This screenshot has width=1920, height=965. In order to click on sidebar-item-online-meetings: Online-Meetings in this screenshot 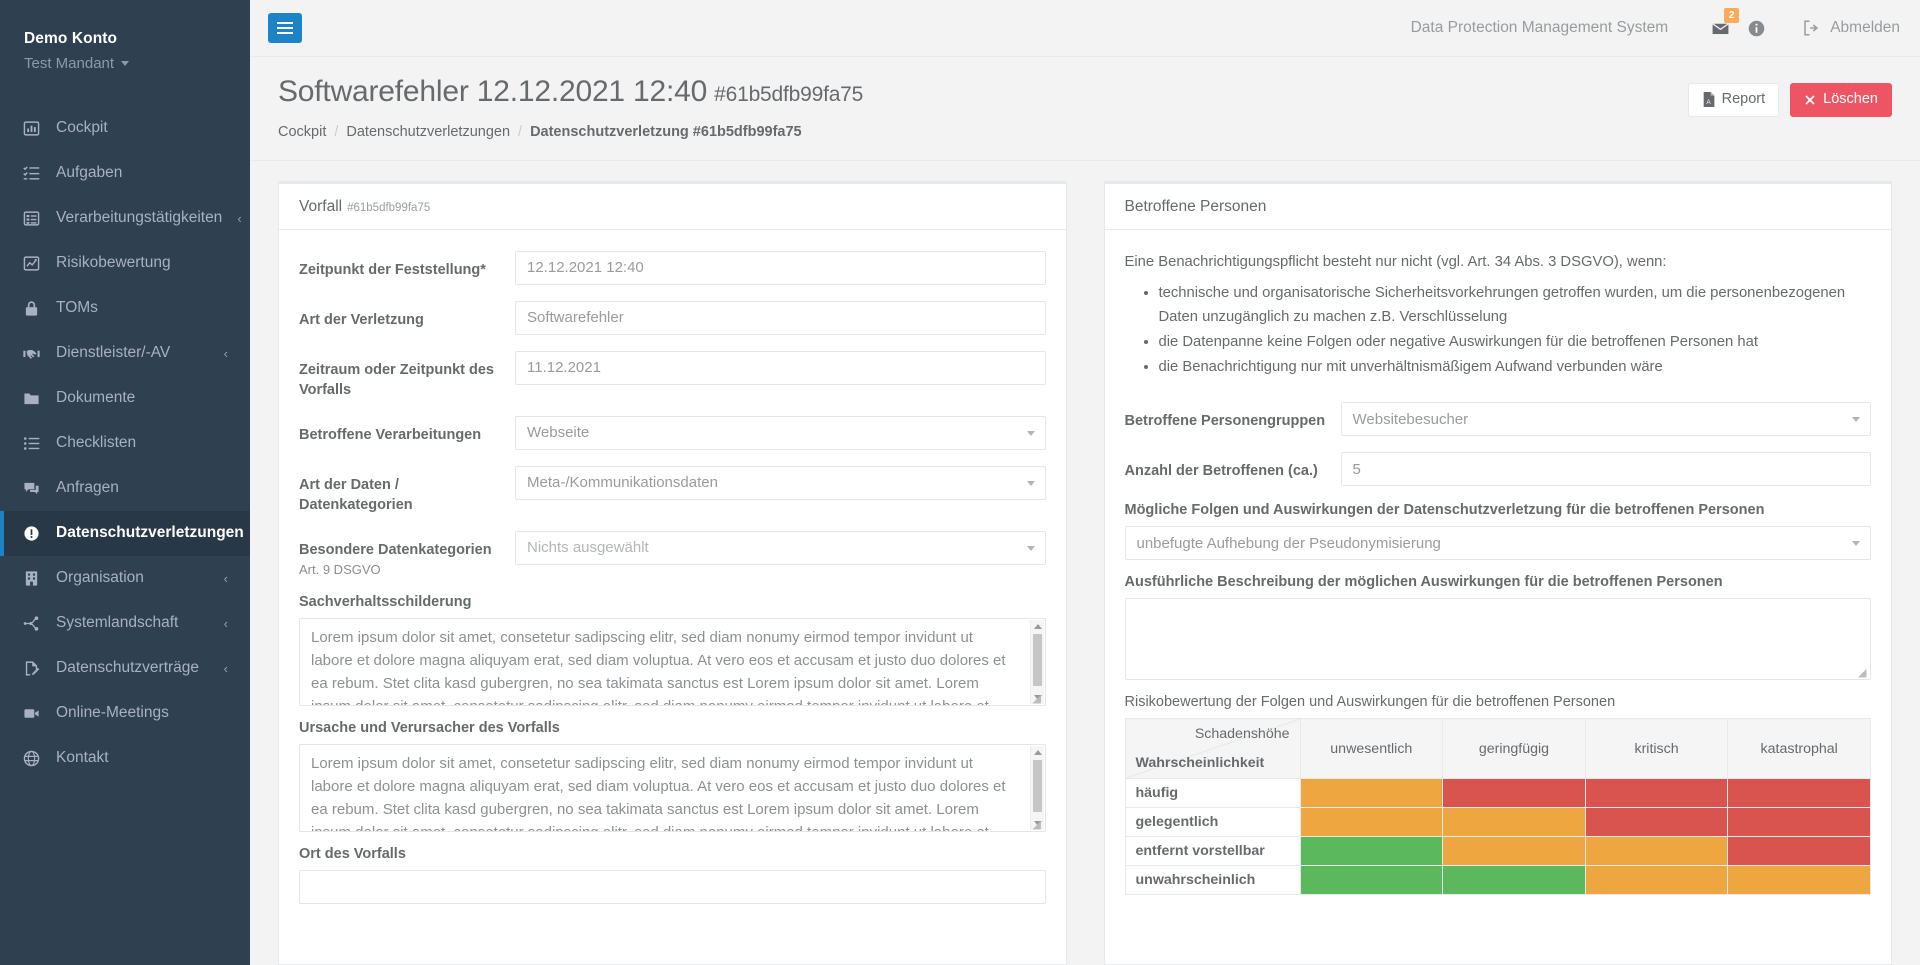, I will do `click(125, 713)`.